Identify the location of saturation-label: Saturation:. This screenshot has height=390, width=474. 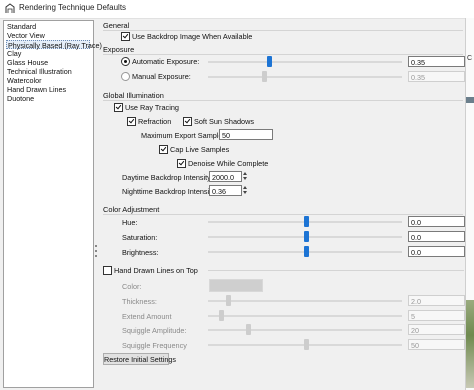
(140, 237).